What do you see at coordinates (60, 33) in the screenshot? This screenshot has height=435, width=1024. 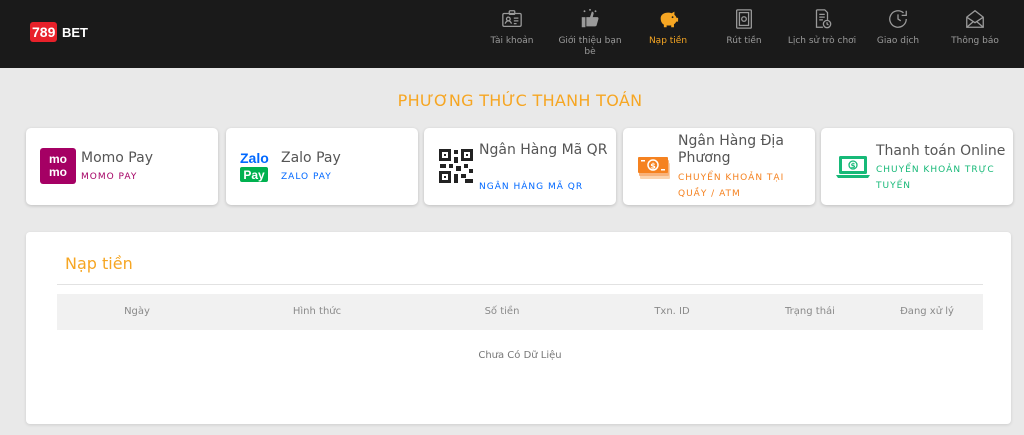 I see `brand-logo: 789 BET` at bounding box center [60, 33].